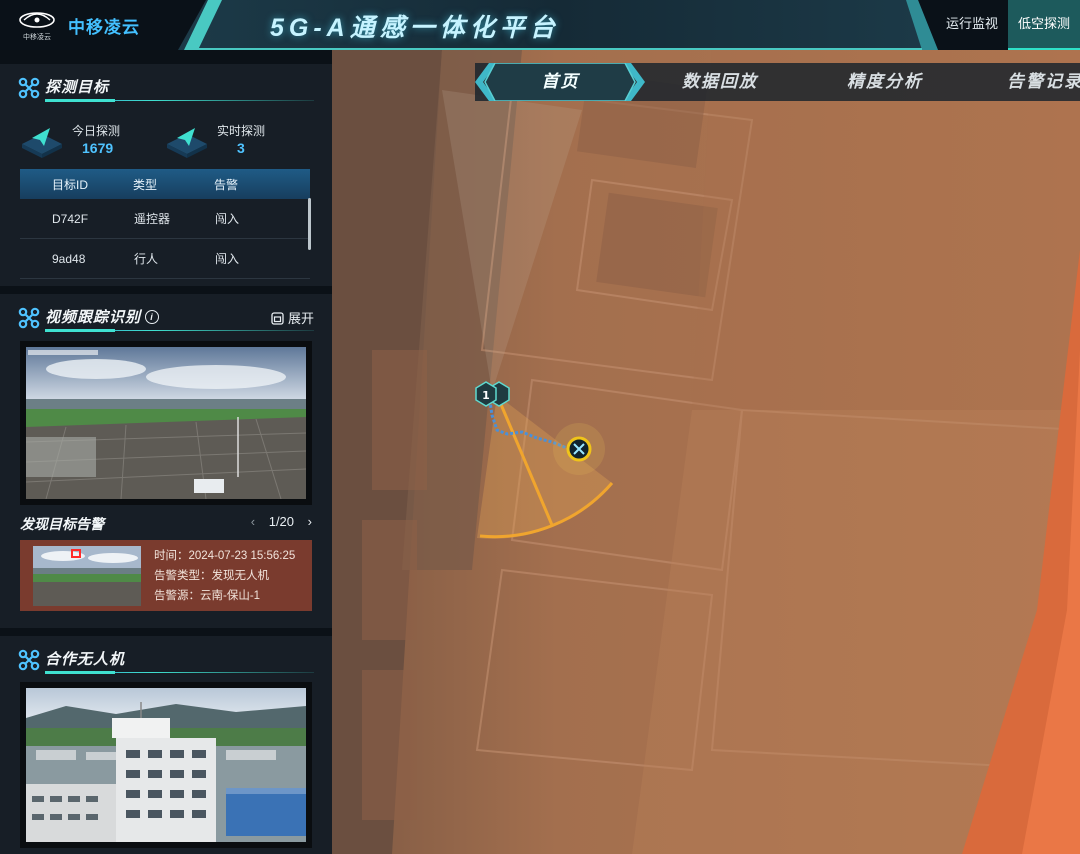 Image resolution: width=1080 pixels, height=854 pixels. What do you see at coordinates (166, 660) in the screenshot?
I see `cooperative-panel-header: 合作无人机` at bounding box center [166, 660].